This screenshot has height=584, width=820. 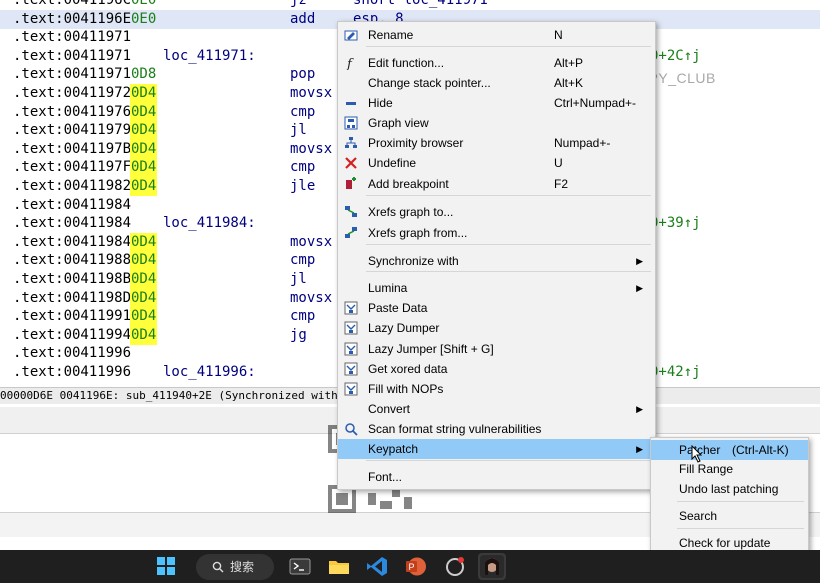 I want to click on menu-item-label: Get xored data, so click(x=408, y=369).